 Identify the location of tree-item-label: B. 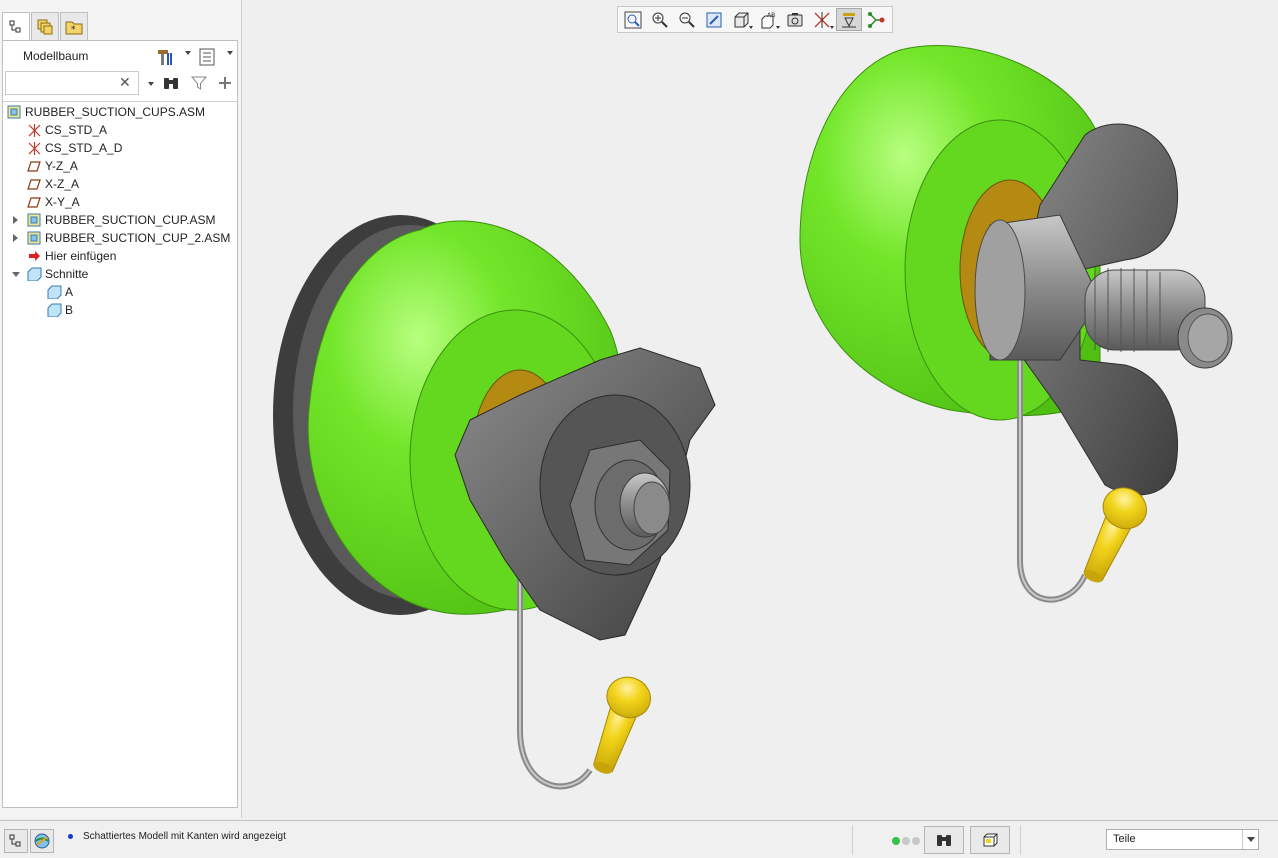
(69, 310).